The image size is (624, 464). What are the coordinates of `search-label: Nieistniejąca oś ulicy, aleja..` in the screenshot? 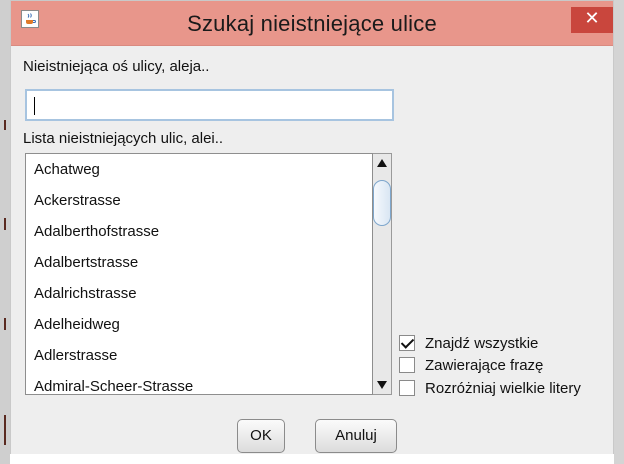 It's located at (116, 66).